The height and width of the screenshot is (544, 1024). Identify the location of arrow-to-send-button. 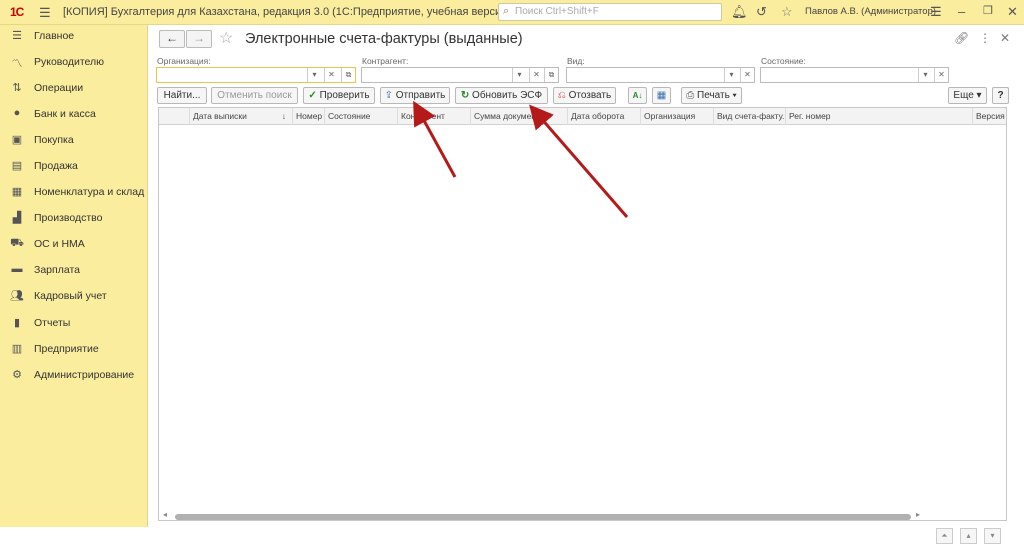
(435, 139).